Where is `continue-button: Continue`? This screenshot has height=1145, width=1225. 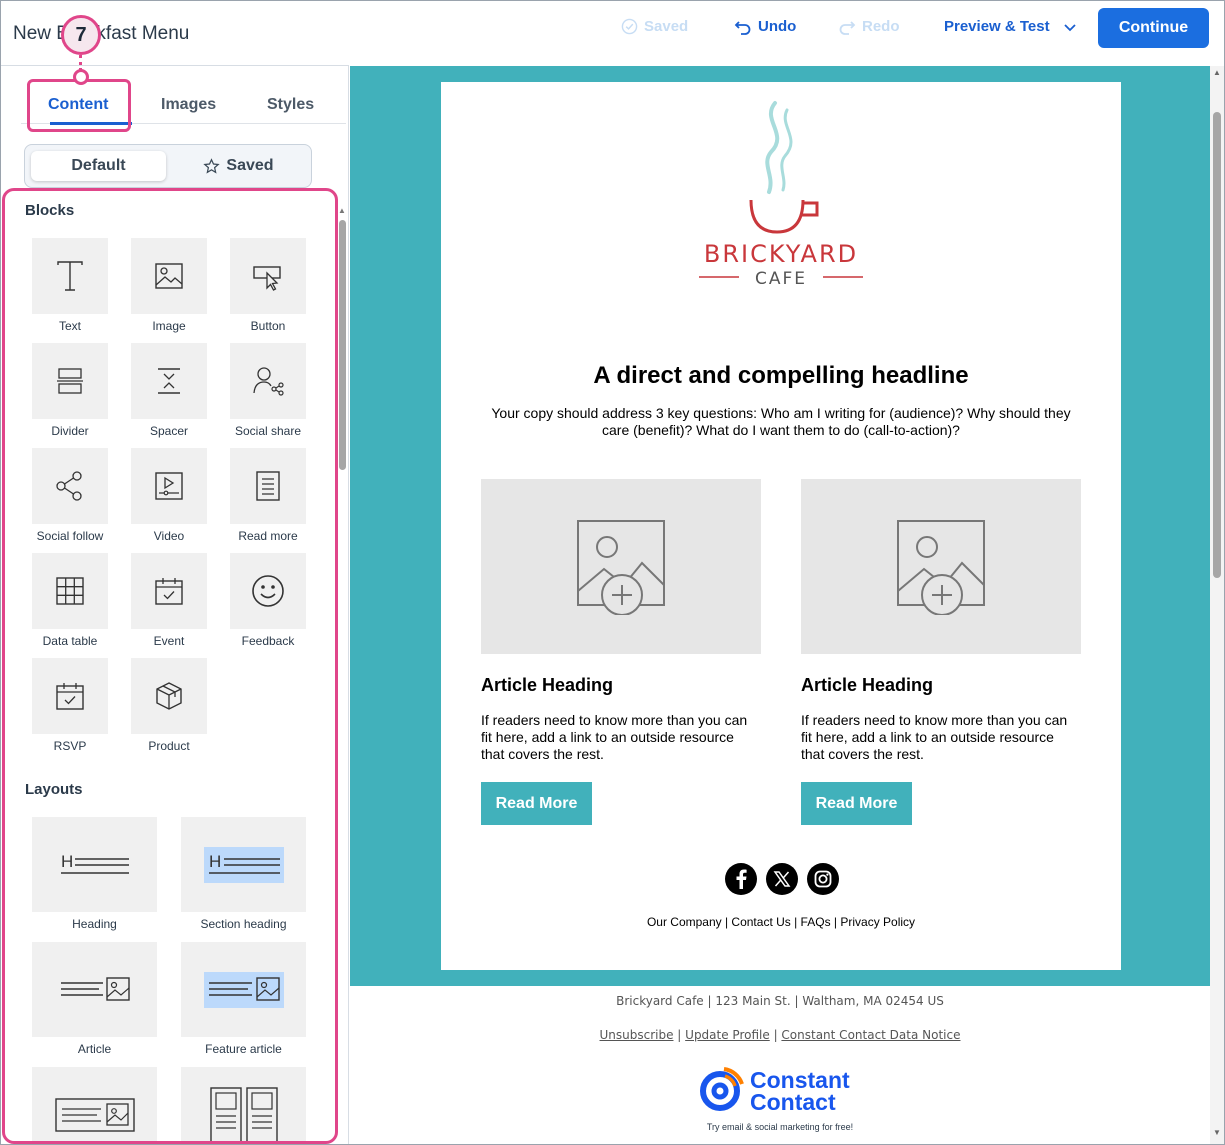 continue-button: Continue is located at coordinates (1153, 28).